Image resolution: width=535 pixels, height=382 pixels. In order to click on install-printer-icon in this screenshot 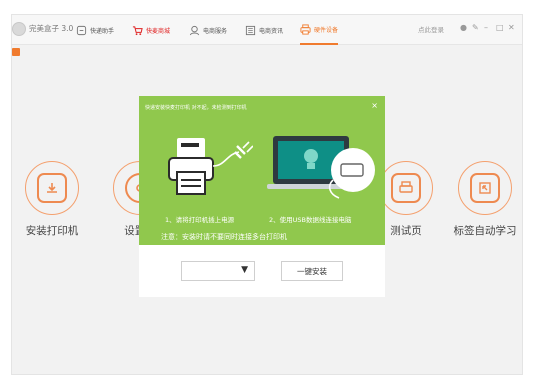, I will do `click(52, 188)`.